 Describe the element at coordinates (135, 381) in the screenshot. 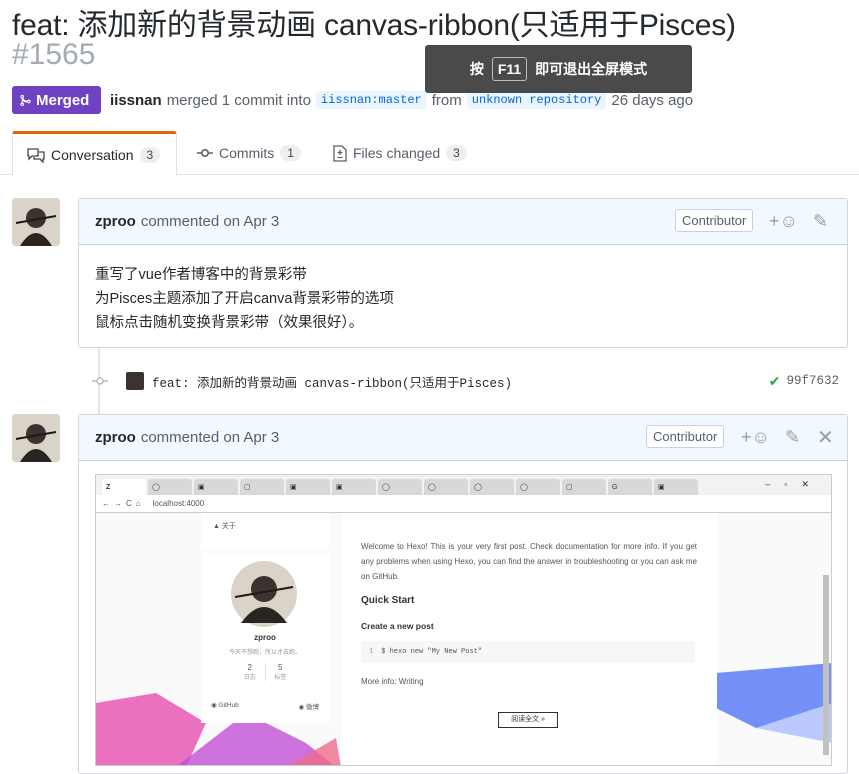

I see `commit-author-avatar` at that location.